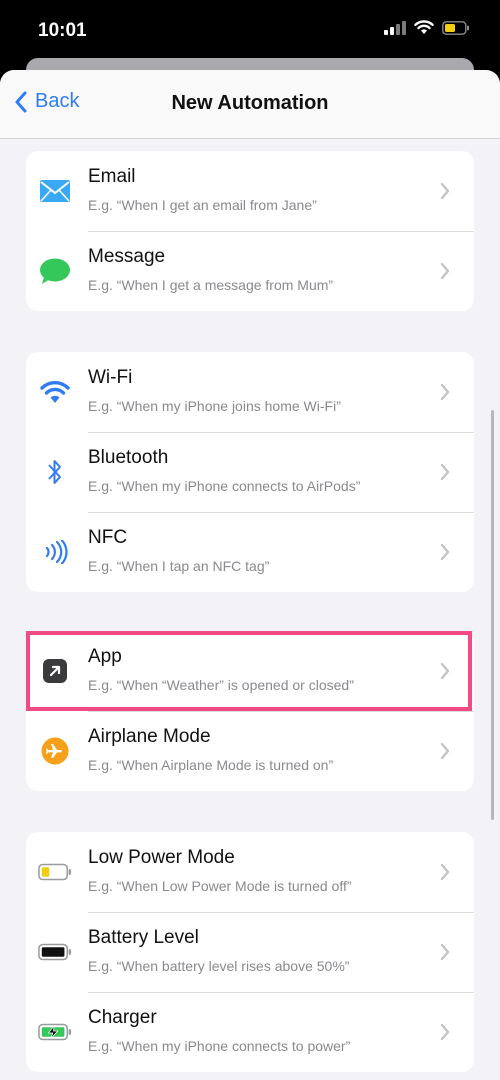 This screenshot has height=1080, width=500. Describe the element at coordinates (108, 537) in the screenshot. I see `trigger-title: NFC` at that location.